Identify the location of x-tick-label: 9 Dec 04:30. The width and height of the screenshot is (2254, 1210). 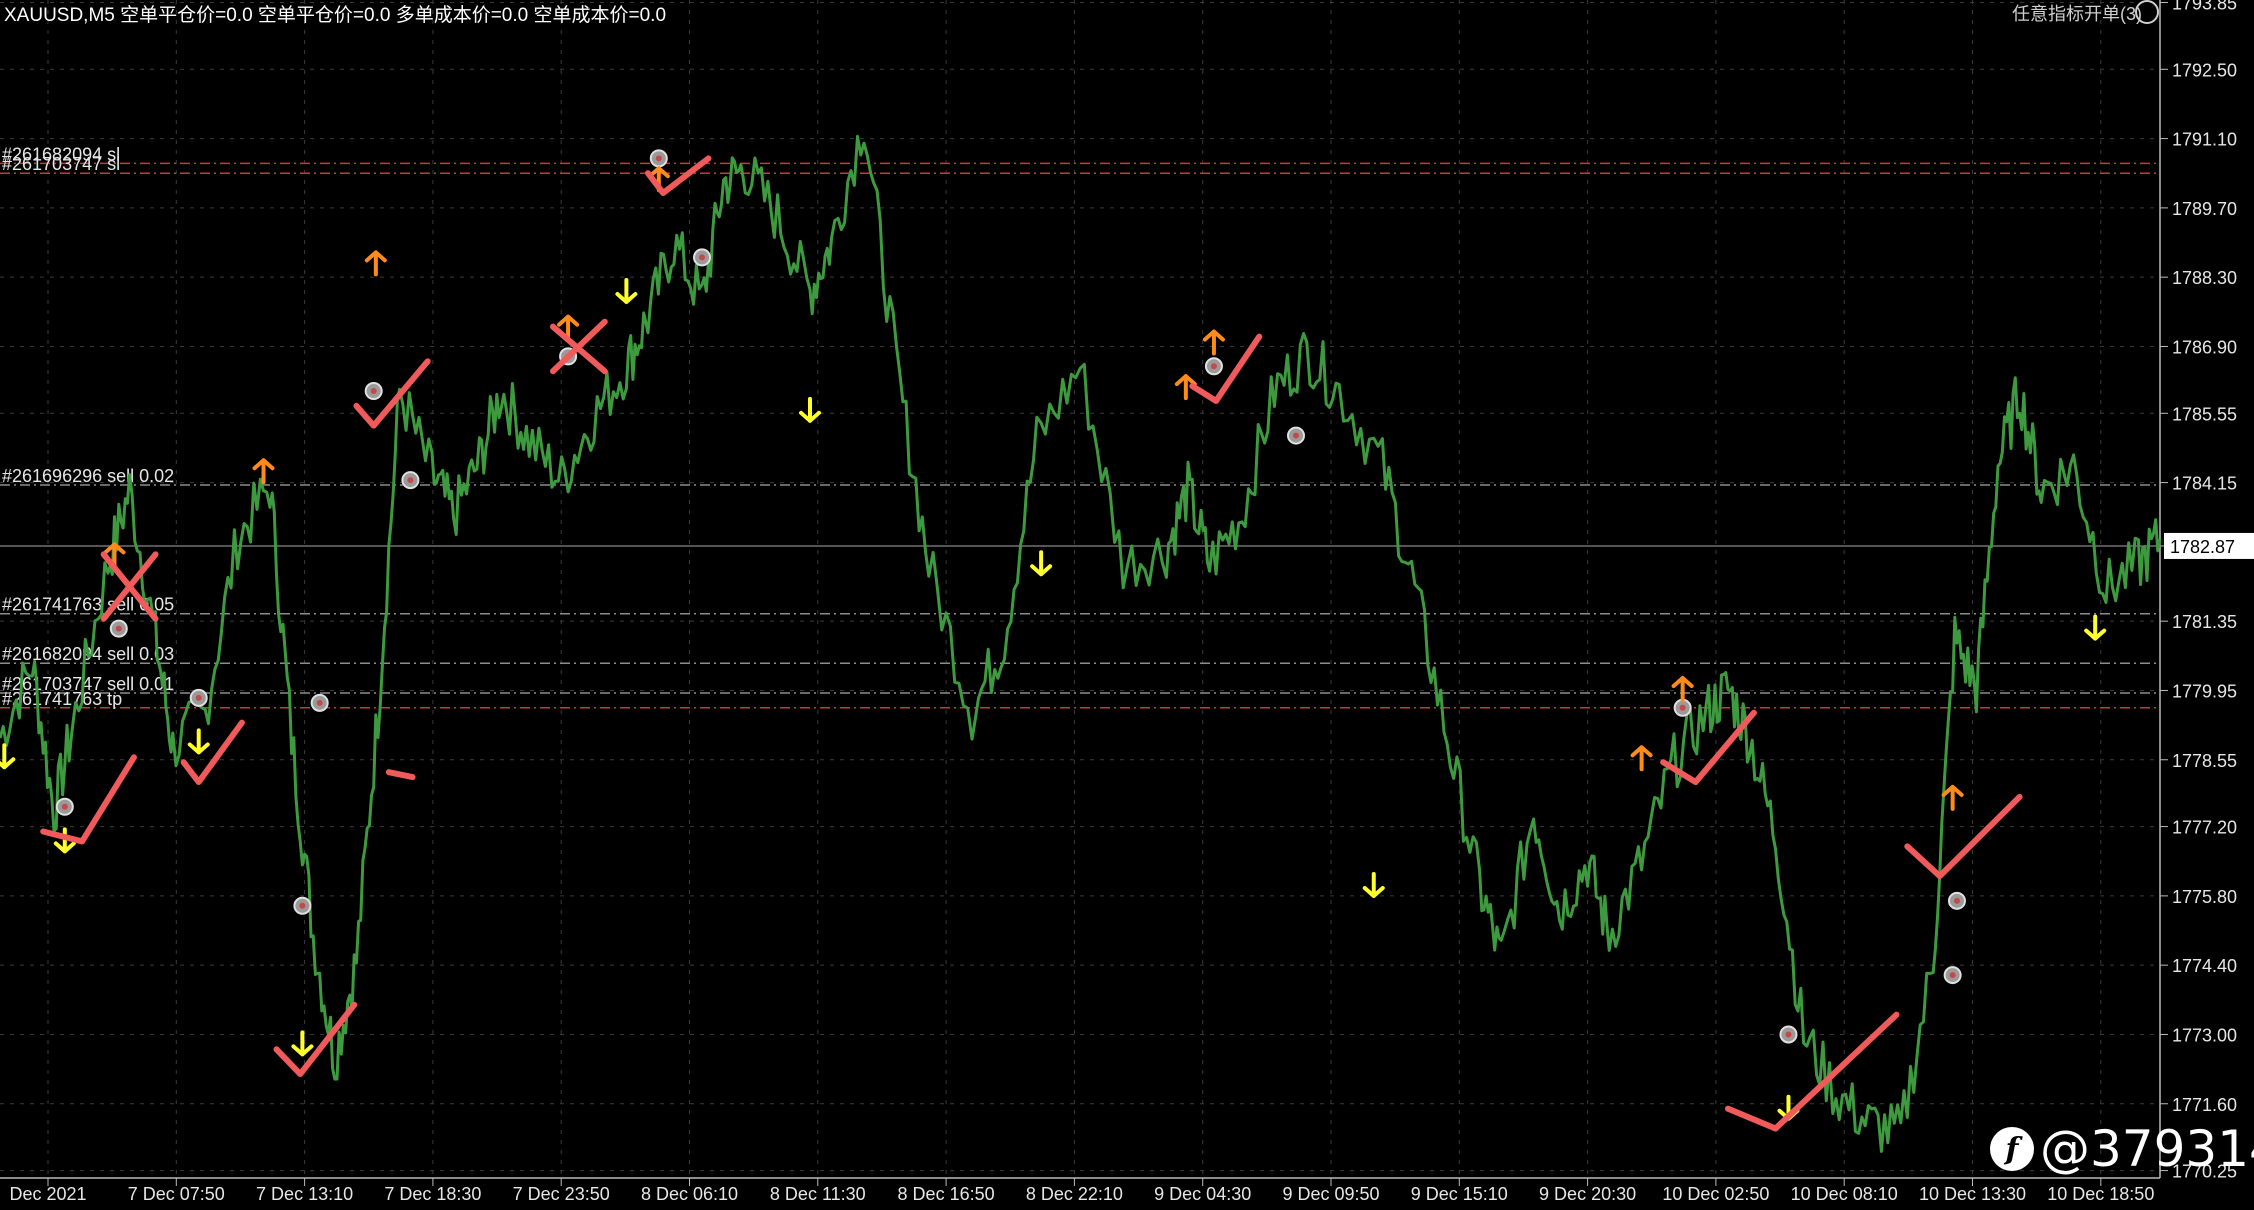
(1202, 1194).